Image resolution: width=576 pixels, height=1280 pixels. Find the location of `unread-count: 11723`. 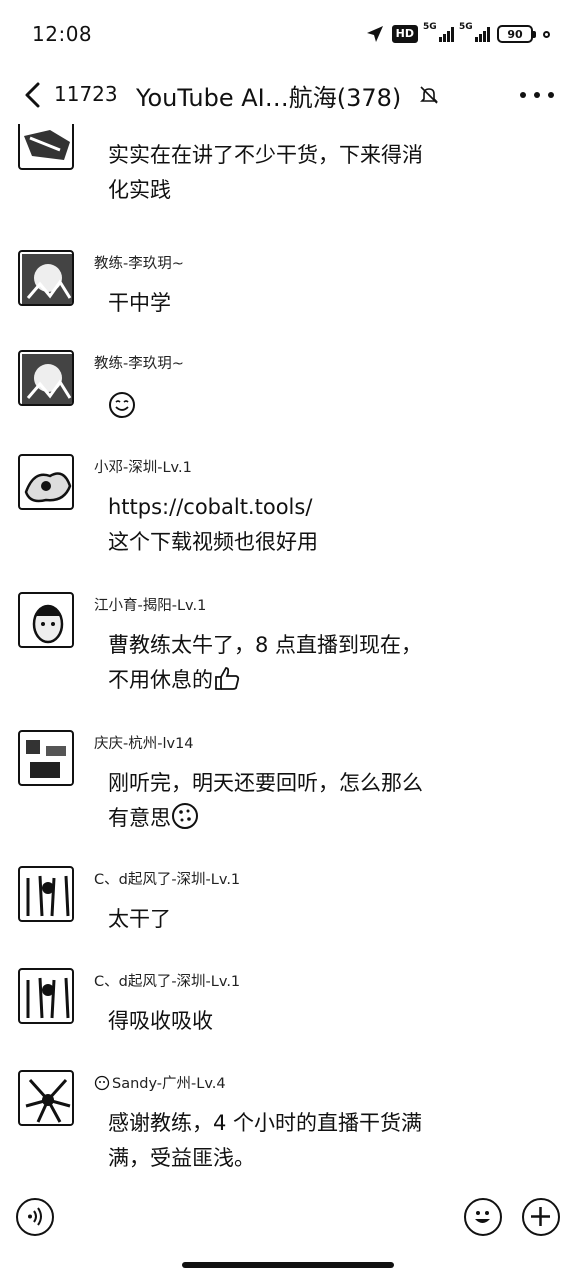

unread-count: 11723 is located at coordinates (86, 94).